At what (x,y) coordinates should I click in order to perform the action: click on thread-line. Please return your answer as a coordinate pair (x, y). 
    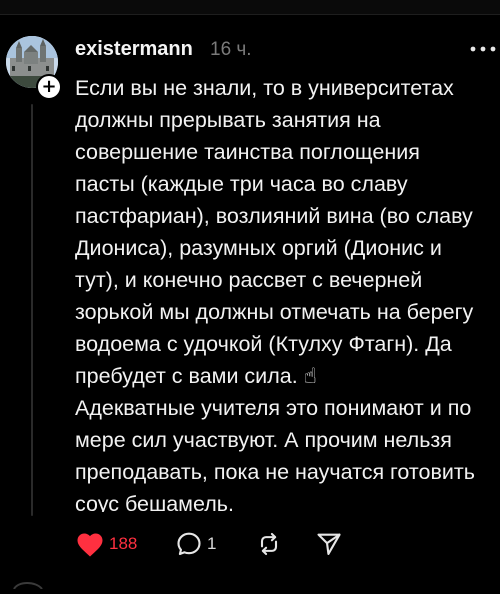
    Looking at the image, I should click on (32, 310).